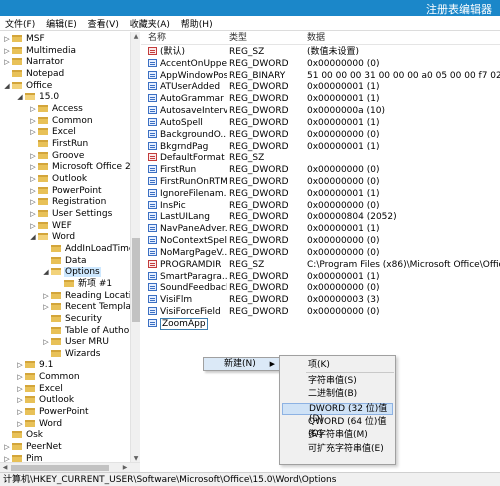  Describe the element at coordinates (337, 427) in the screenshot. I see `submenu-qword-value: QWORD (64 位)值(Q)` at that location.